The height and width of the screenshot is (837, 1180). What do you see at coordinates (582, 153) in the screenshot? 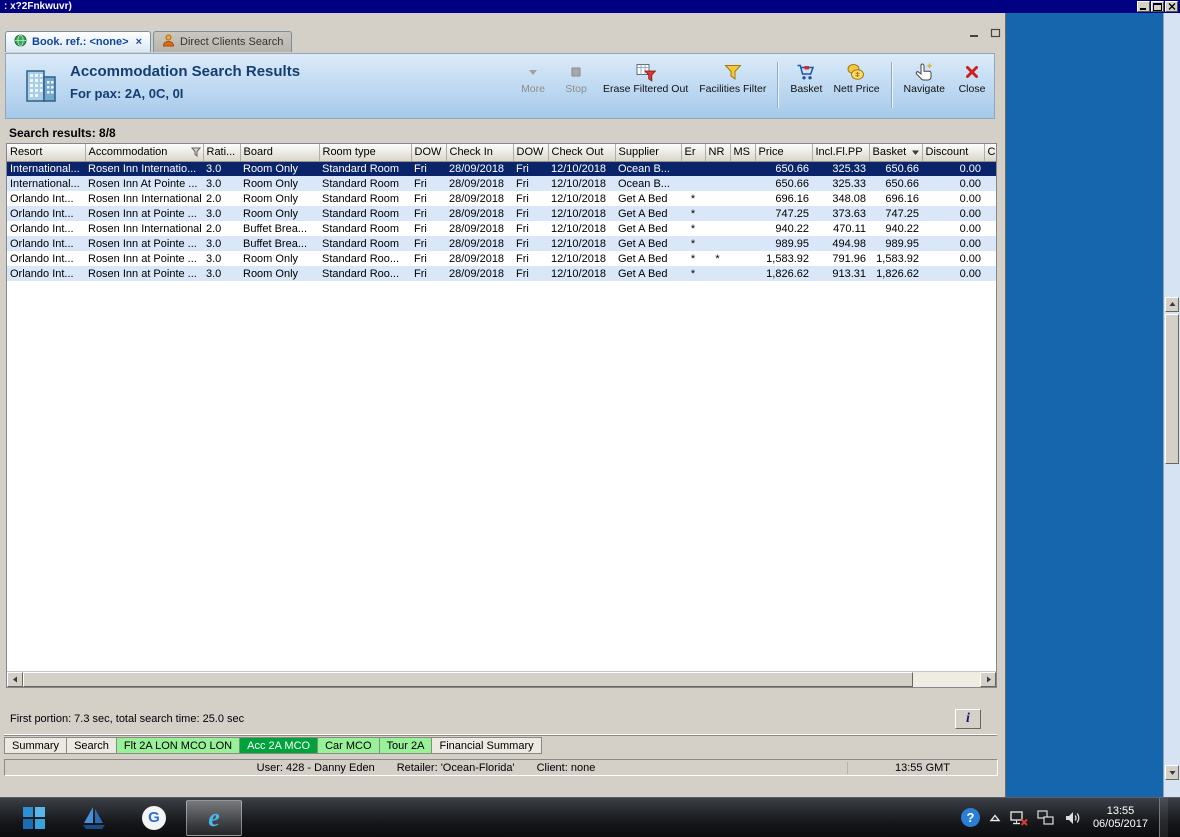
I see `col-header-check-out: Check Out` at bounding box center [582, 153].